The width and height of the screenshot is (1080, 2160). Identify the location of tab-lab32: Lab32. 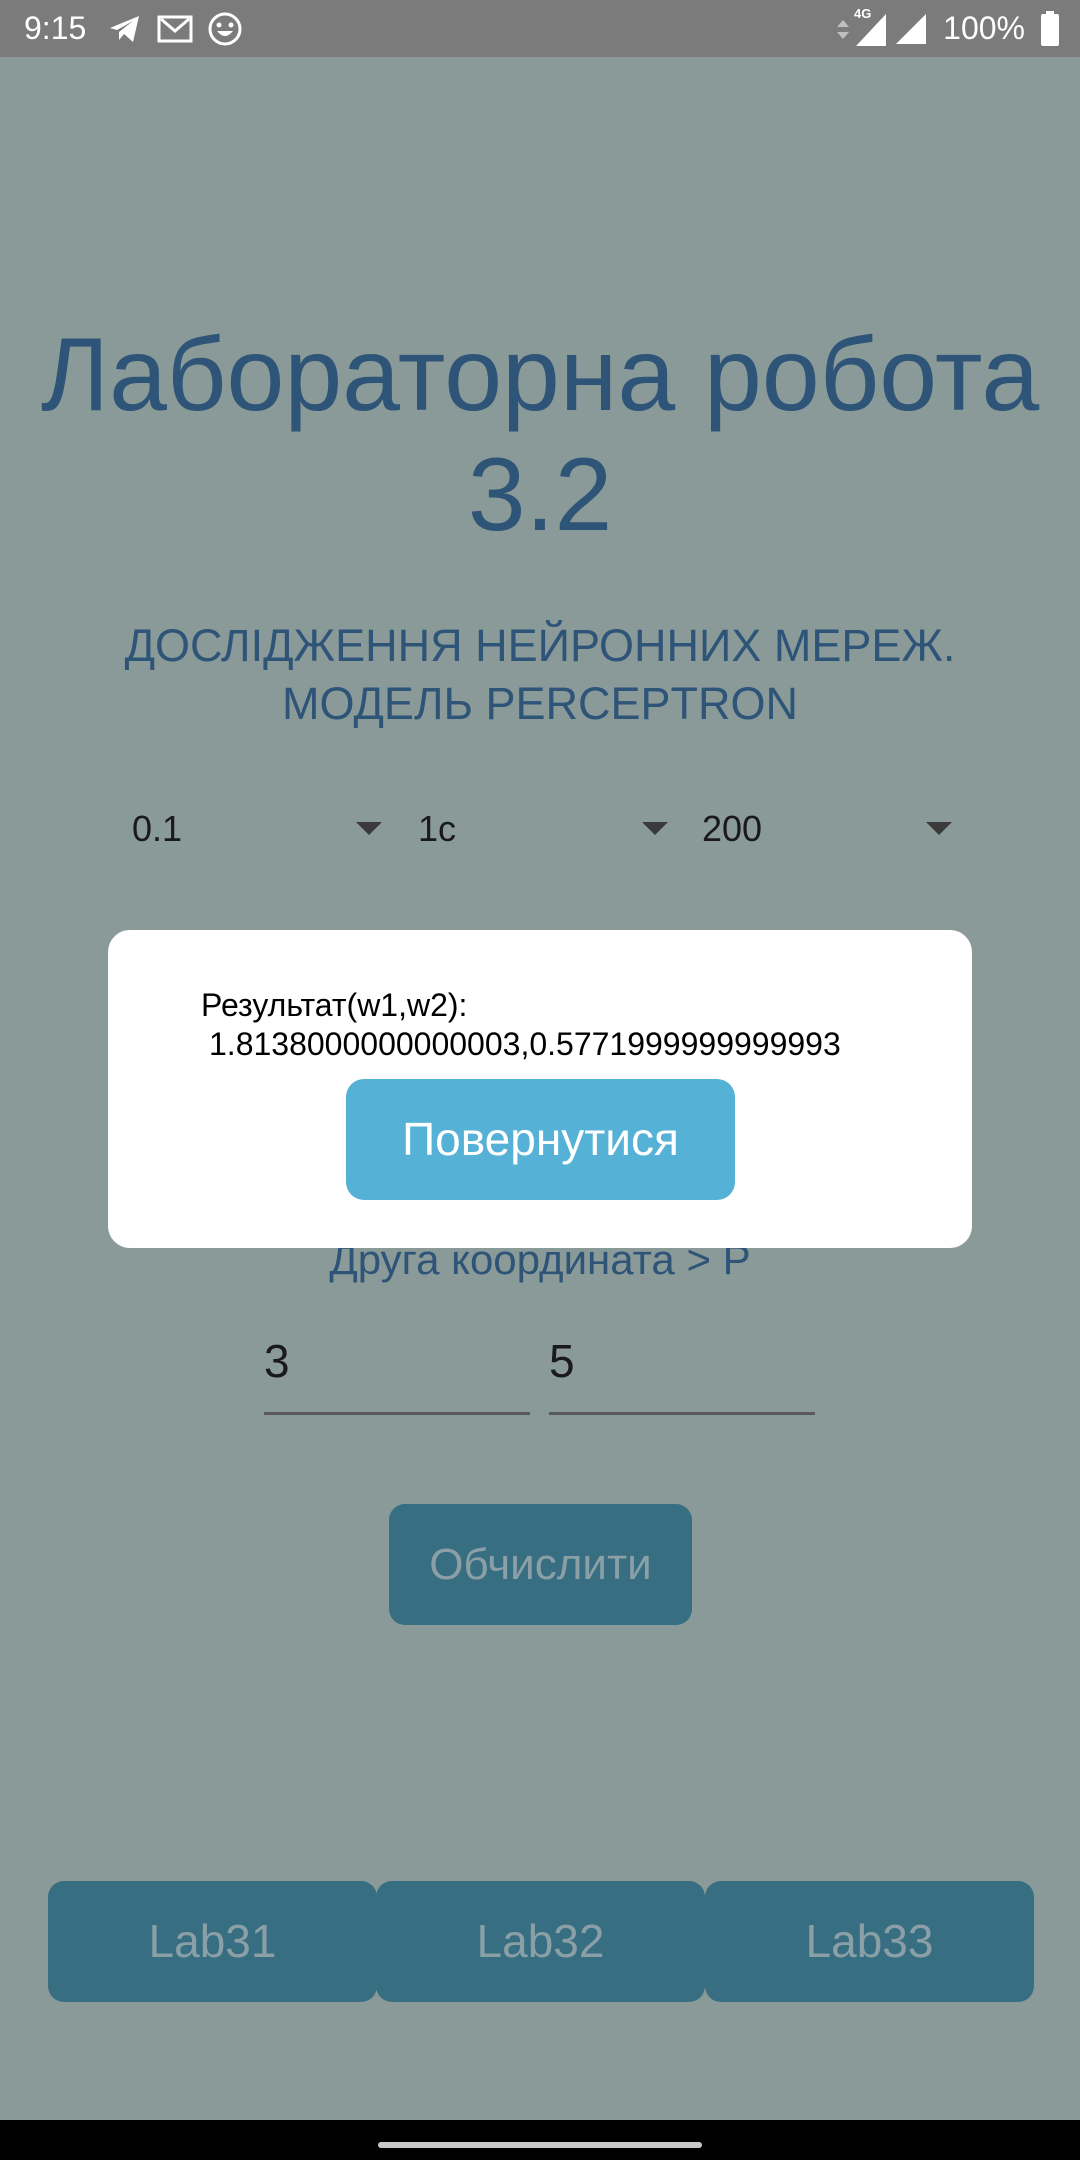
(540, 1941).